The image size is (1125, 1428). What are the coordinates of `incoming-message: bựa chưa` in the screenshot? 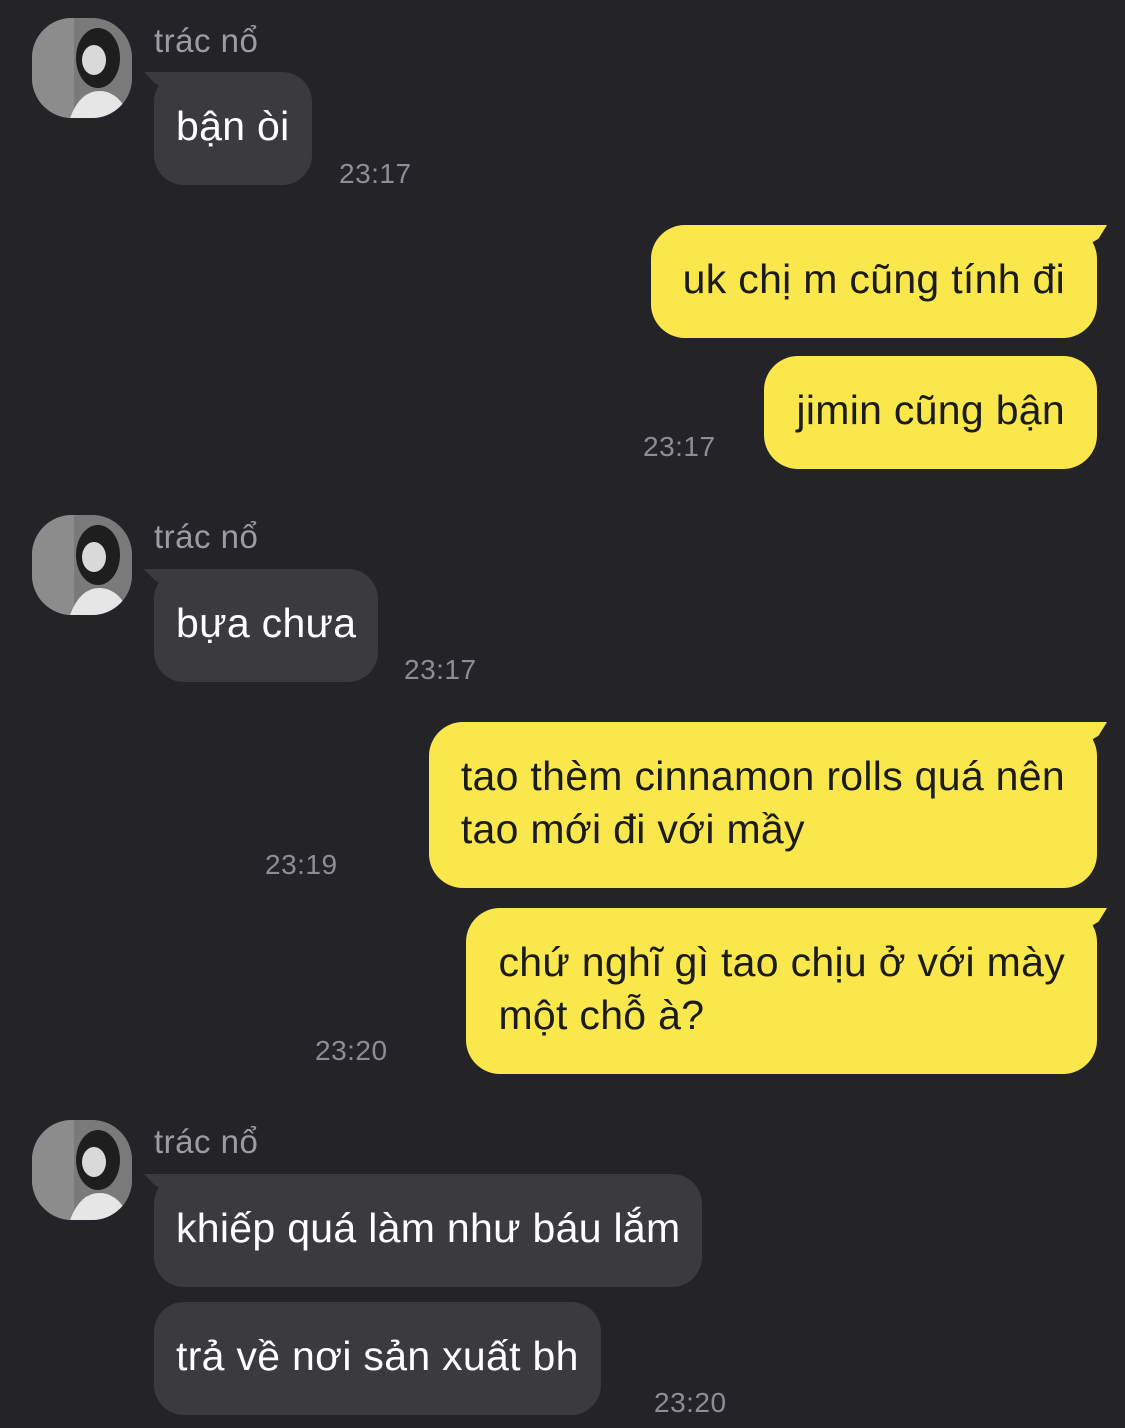 It's located at (266, 625).